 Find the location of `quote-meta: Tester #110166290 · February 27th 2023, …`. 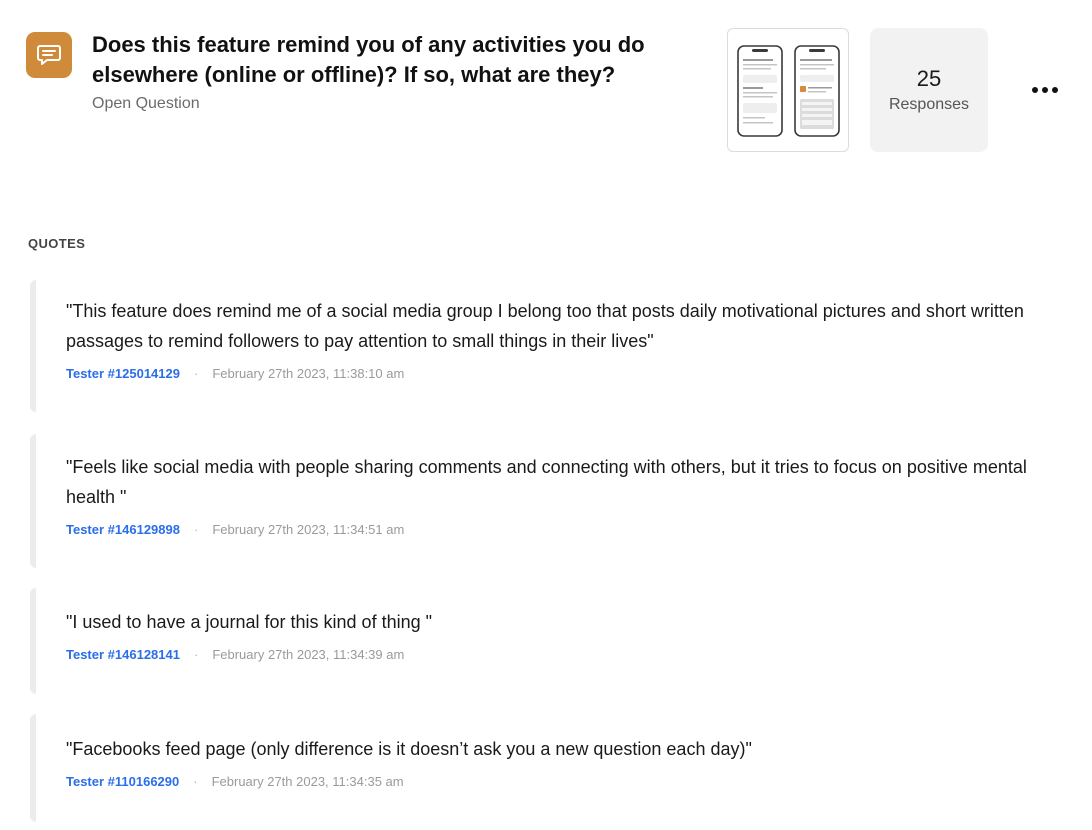

quote-meta: Tester #110166290 · February 27th 2023, … is located at coordinates (563, 781).